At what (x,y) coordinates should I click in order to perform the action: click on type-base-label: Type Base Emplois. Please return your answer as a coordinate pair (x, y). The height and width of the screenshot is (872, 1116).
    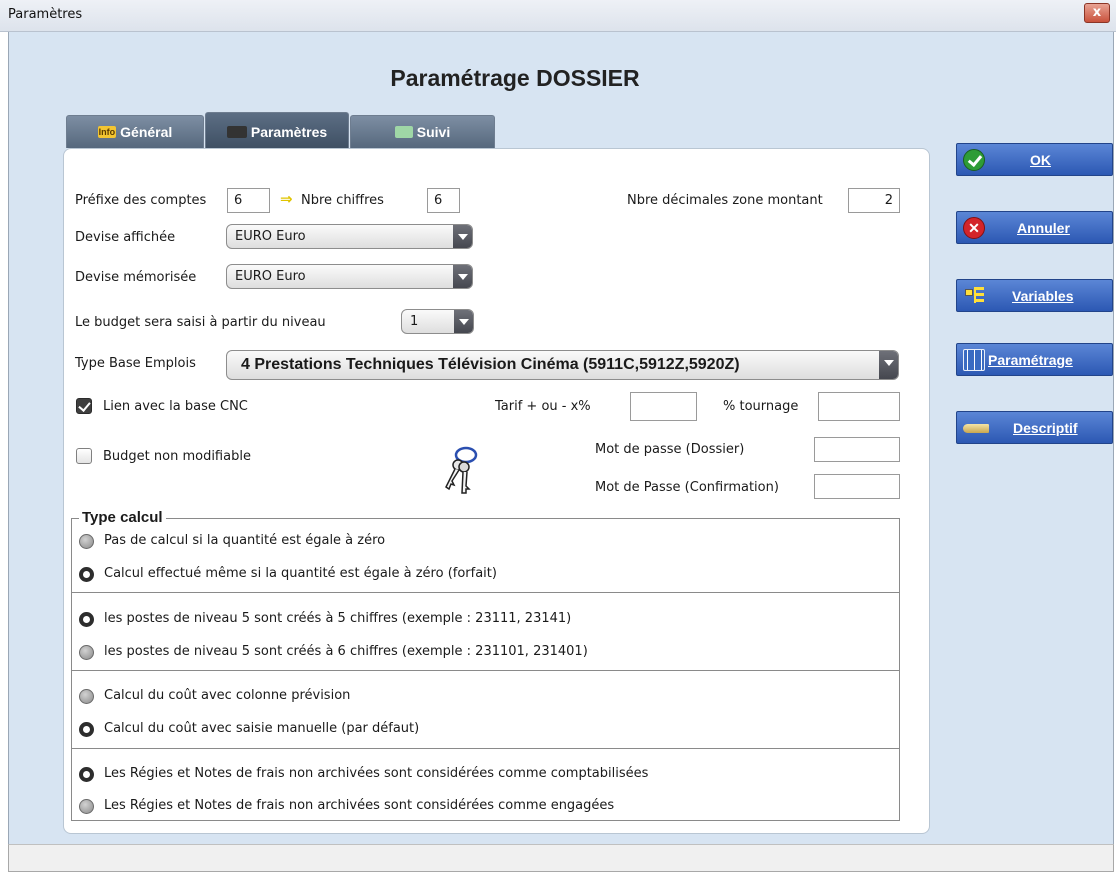
    Looking at the image, I should click on (135, 363).